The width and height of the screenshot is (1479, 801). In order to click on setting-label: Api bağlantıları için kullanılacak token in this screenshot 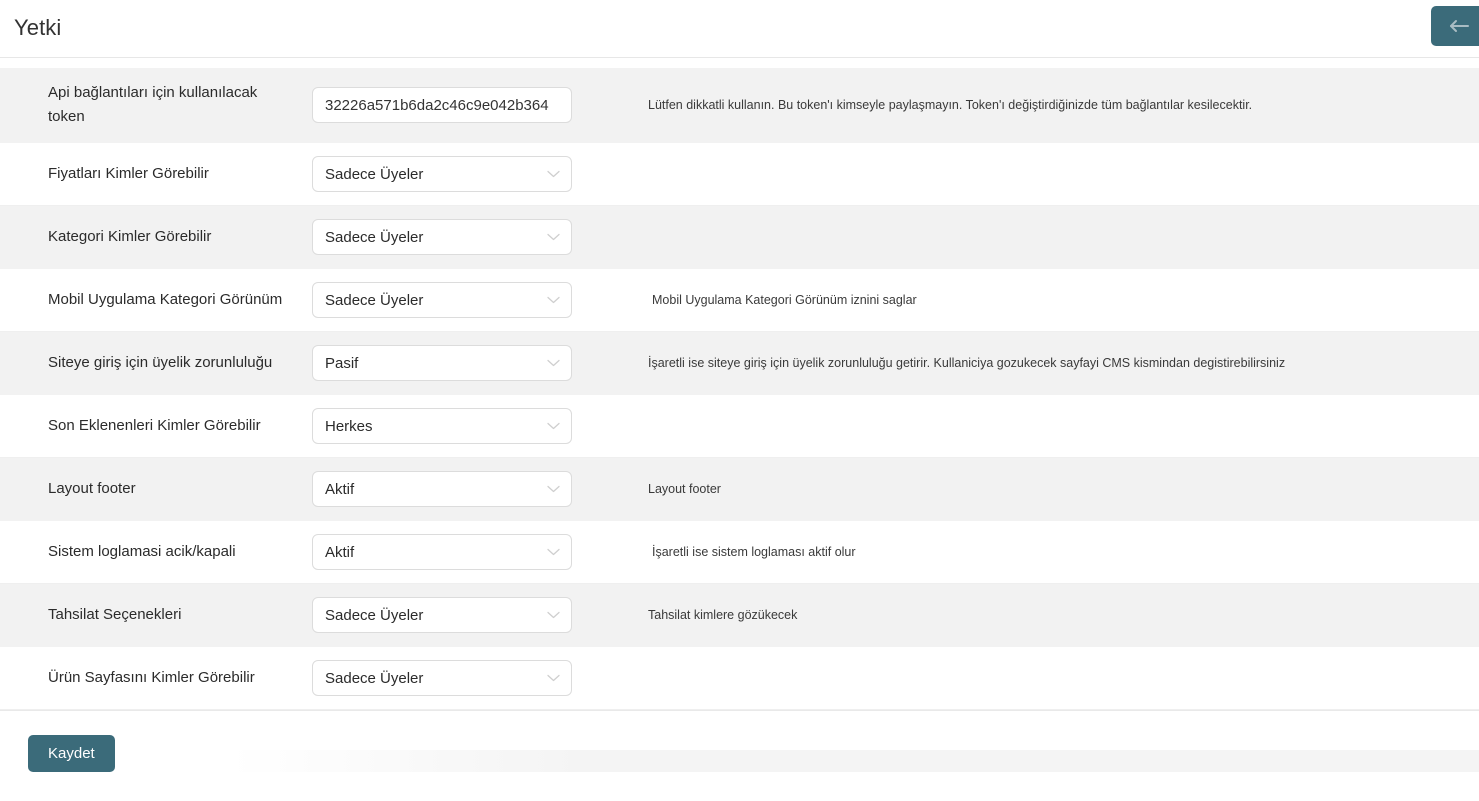, I will do `click(153, 104)`.